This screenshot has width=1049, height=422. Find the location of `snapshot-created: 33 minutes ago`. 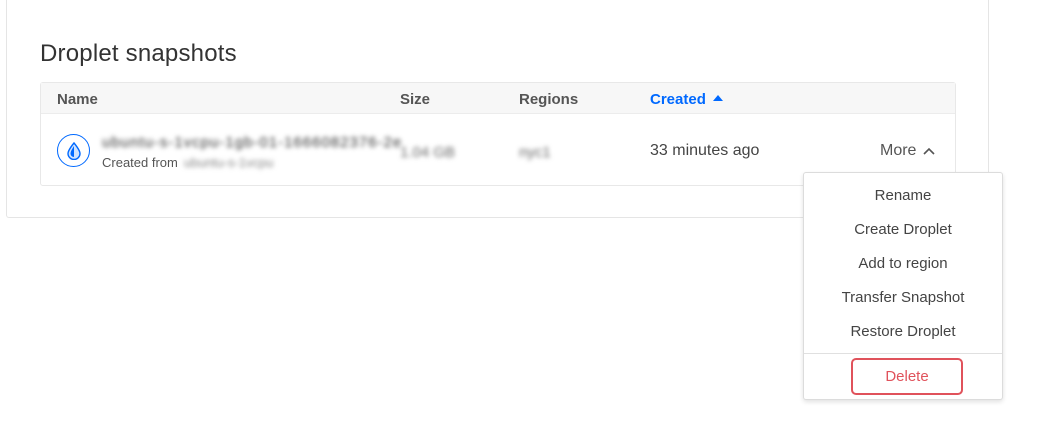

snapshot-created: 33 minutes ago is located at coordinates (705, 150).